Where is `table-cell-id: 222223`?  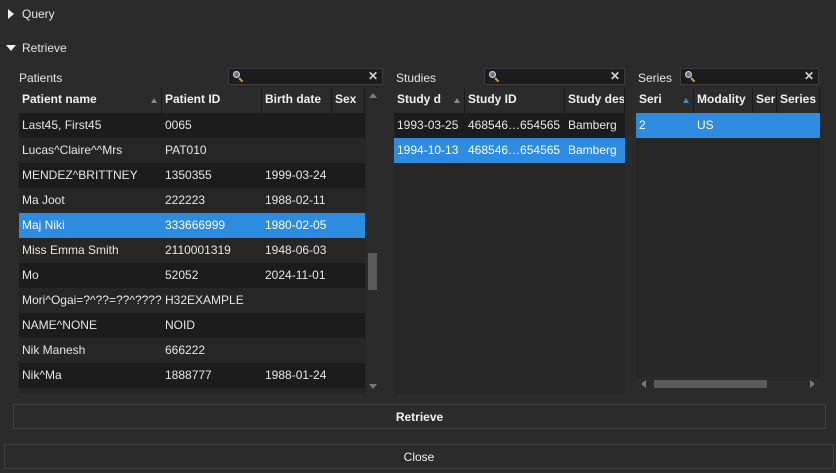
table-cell-id: 222223 is located at coordinates (185, 200).